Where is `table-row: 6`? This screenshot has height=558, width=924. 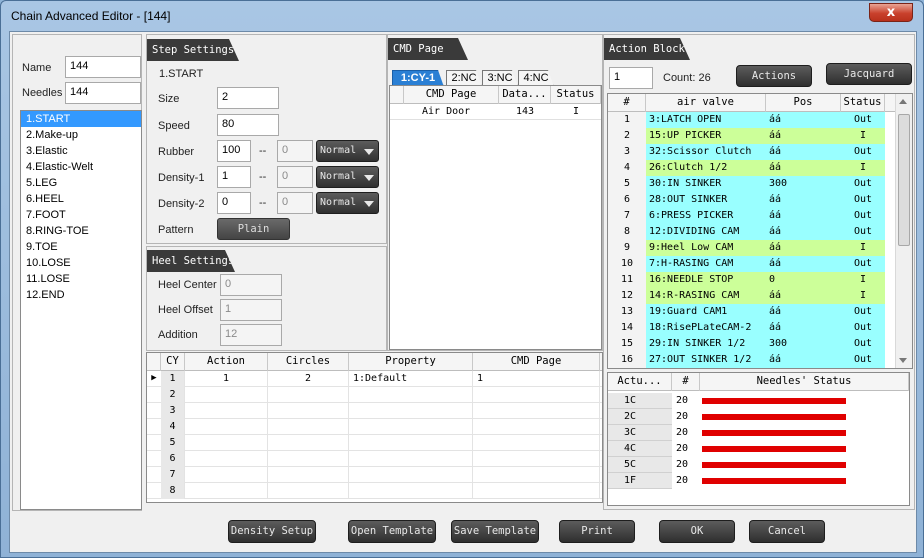 table-row: 6 is located at coordinates (374, 459).